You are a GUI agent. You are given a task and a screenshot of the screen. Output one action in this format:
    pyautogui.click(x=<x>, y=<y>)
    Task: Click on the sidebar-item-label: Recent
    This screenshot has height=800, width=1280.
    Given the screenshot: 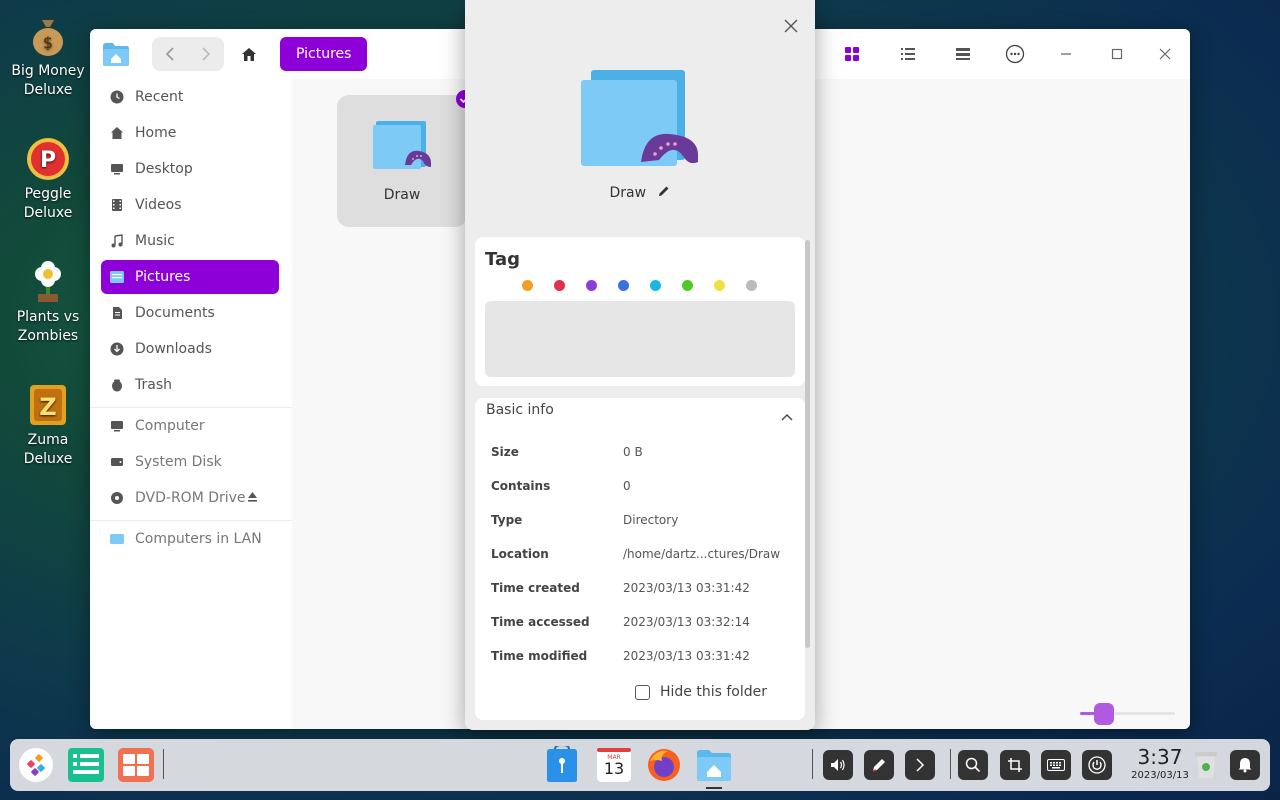 What is the action you would take?
    pyautogui.click(x=159, y=97)
    